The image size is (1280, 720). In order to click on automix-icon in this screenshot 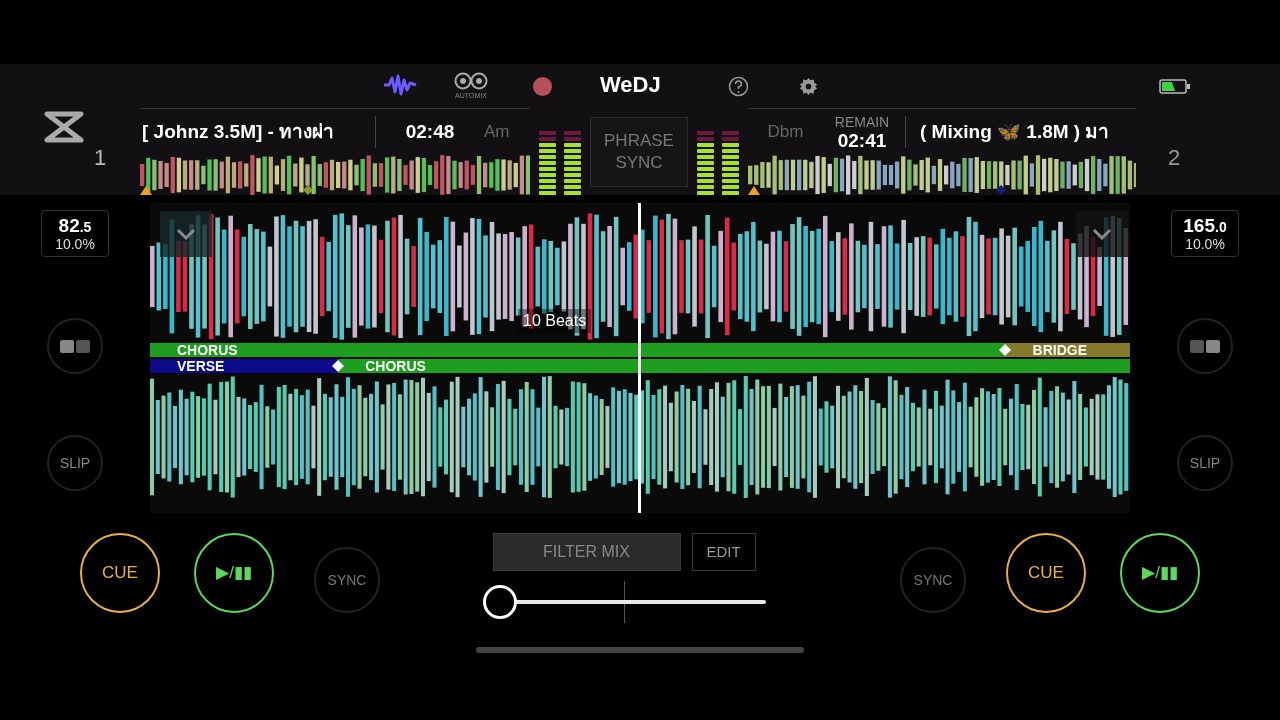, I will do `click(471, 81)`.